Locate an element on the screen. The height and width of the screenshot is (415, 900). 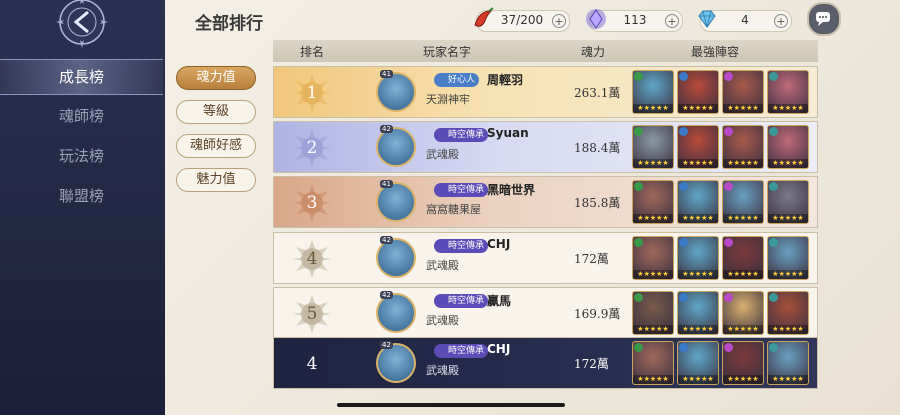
tab-charm: 魅力值 is located at coordinates (216, 180).